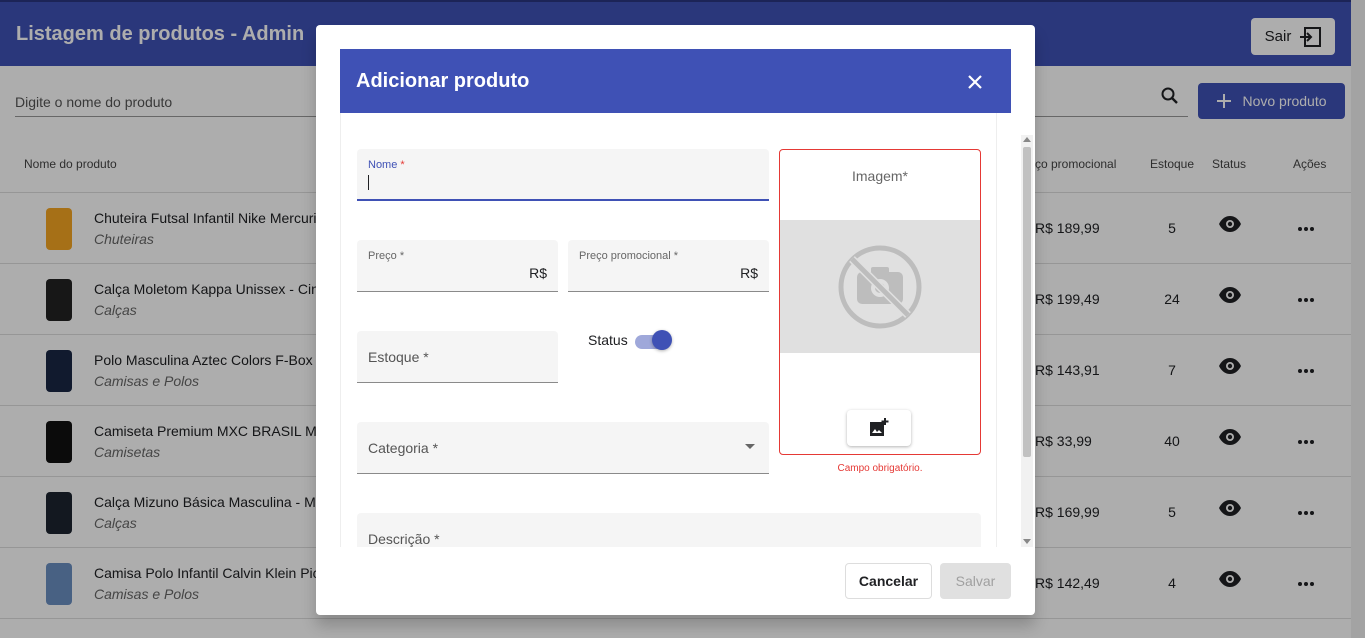 This screenshot has height=638, width=1365. I want to click on promo-price-label: Preço promocional, so click(625, 256).